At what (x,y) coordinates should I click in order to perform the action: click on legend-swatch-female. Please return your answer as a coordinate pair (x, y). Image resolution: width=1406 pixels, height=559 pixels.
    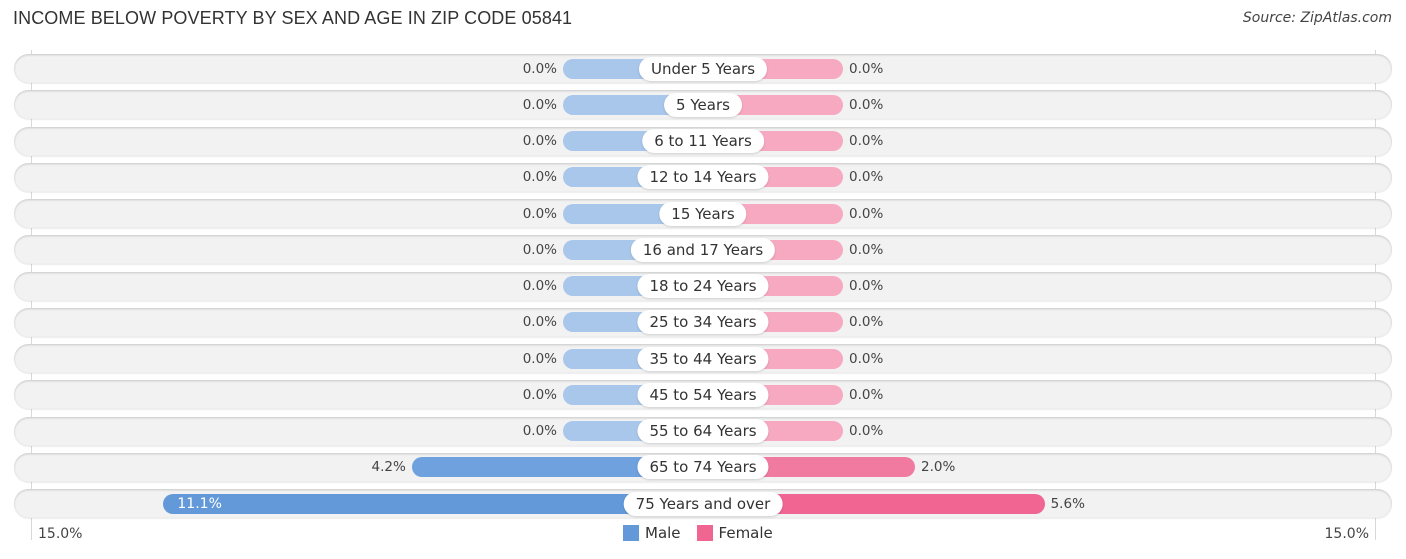
    Looking at the image, I should click on (704, 533).